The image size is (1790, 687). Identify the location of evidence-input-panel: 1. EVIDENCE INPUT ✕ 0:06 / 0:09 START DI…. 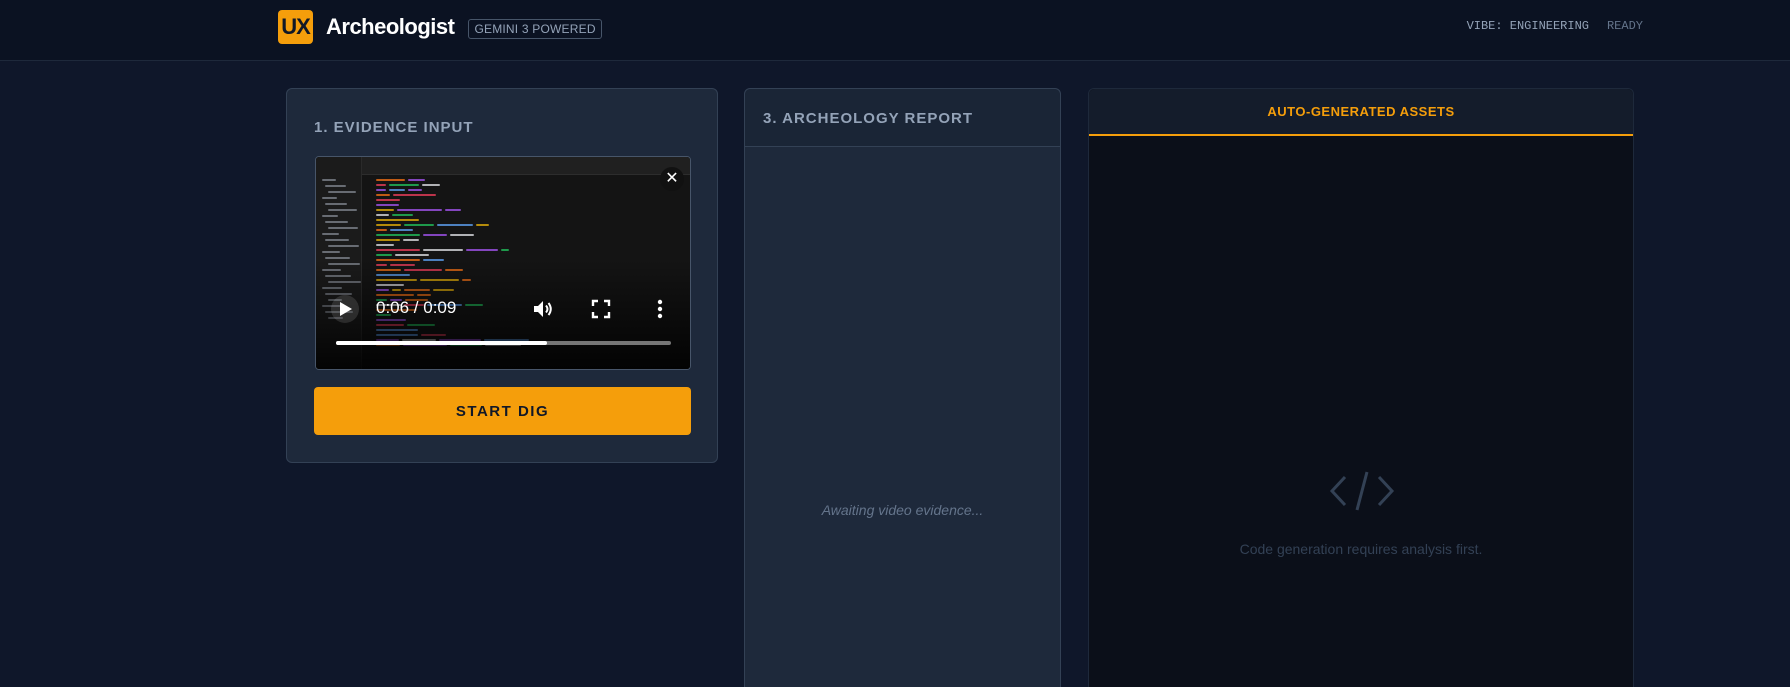
(502, 275).